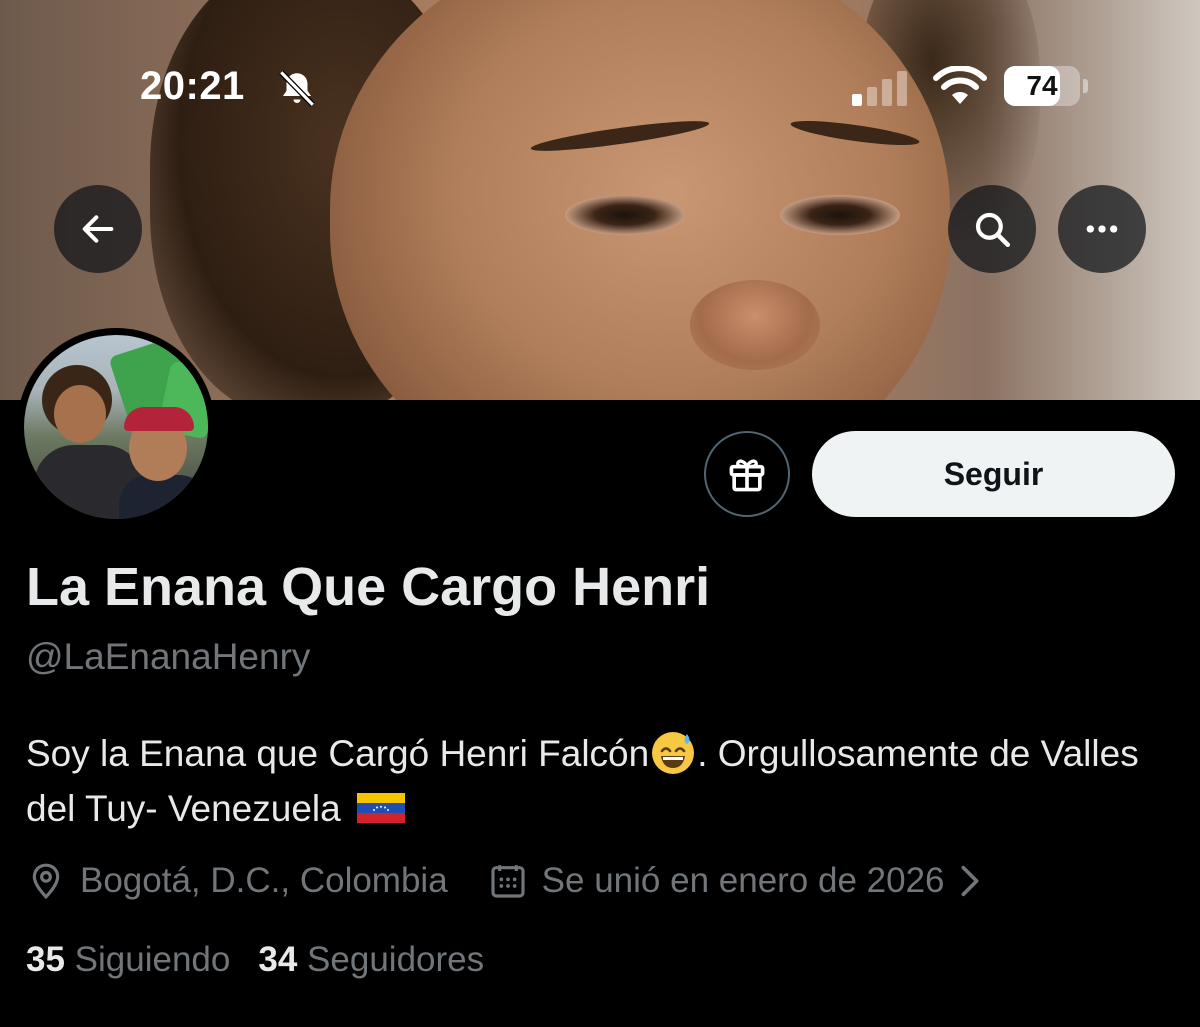 Image resolution: width=1200 pixels, height=1027 pixels. What do you see at coordinates (255, 960) in the screenshot?
I see `follow-counts: 35 Siguiendo 34 Seguidores` at bounding box center [255, 960].